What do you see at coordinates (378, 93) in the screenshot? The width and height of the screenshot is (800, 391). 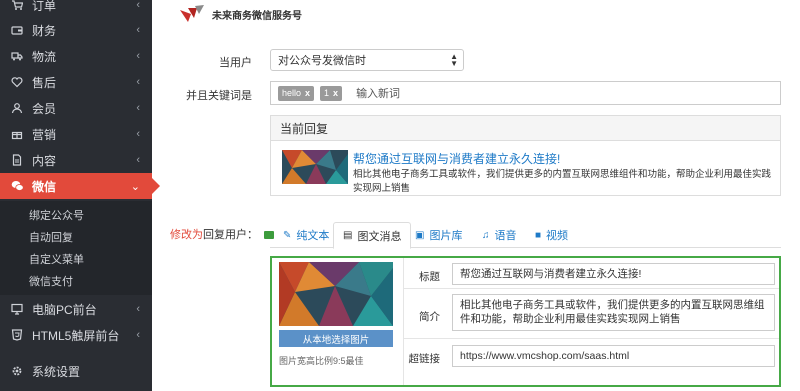 I see `new-keyword-input: 输入新词` at bounding box center [378, 93].